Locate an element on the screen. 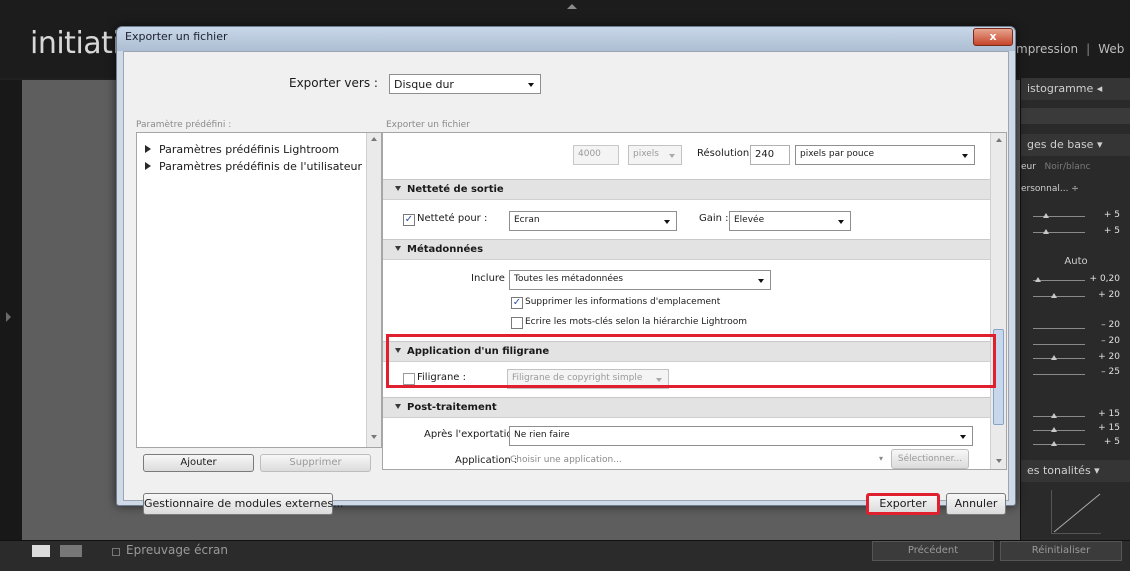 This screenshot has width=1130, height=571. tone-curve-header: es tonalités ▾ is located at coordinates (1075, 471).